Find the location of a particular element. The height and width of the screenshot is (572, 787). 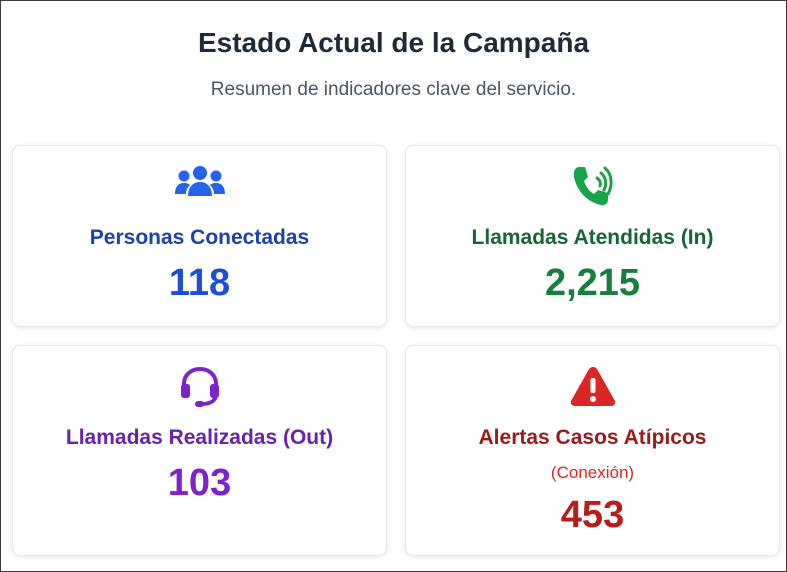

card-value: 2,215 is located at coordinates (592, 283).